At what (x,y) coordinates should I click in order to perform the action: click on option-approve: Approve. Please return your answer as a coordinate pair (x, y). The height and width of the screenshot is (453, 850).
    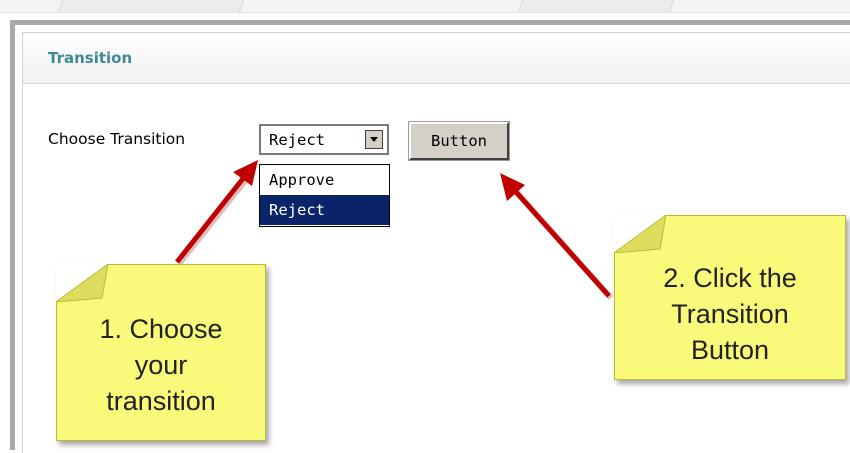
    Looking at the image, I should click on (324, 180).